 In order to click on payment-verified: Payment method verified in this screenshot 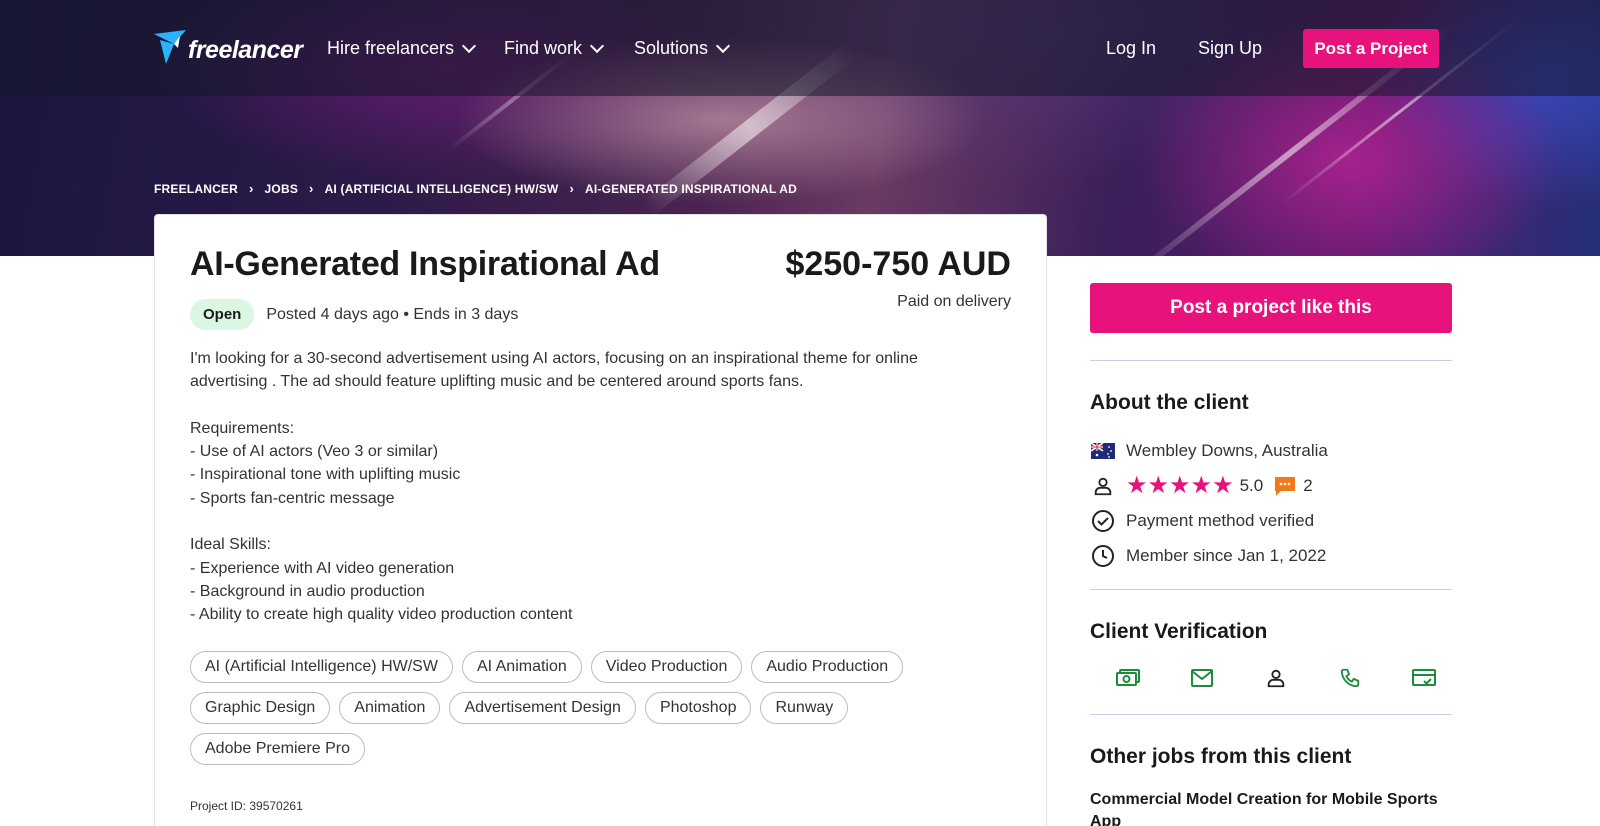, I will do `click(1271, 520)`.